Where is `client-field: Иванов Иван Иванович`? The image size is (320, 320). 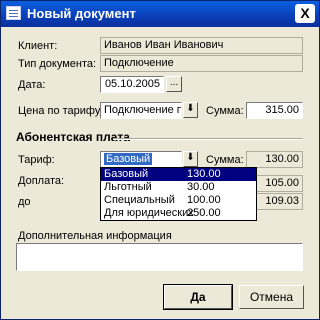
client-field: Иванов Иван Иванович is located at coordinates (201, 45).